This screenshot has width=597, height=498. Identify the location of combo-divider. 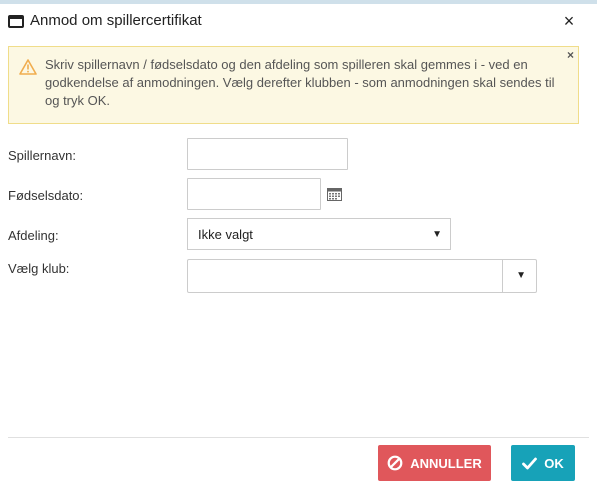
(502, 276).